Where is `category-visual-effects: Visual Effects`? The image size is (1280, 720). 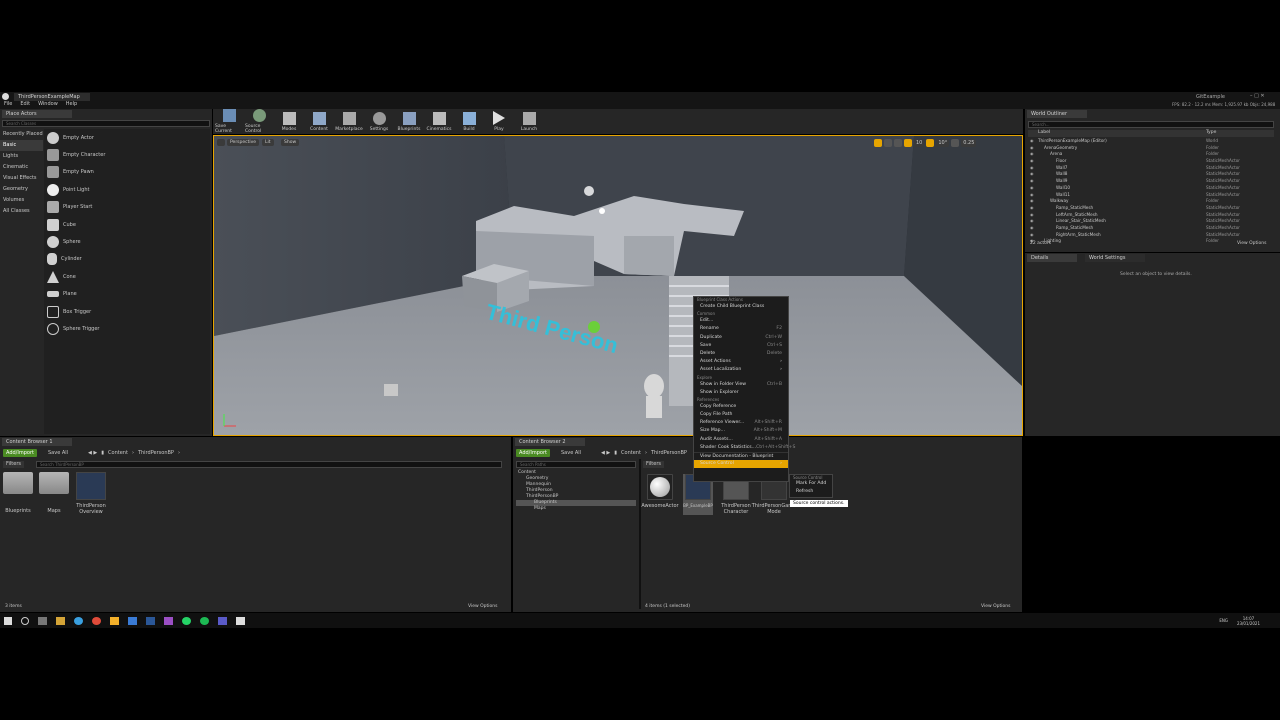 category-visual-effects: Visual Effects is located at coordinates (21, 178).